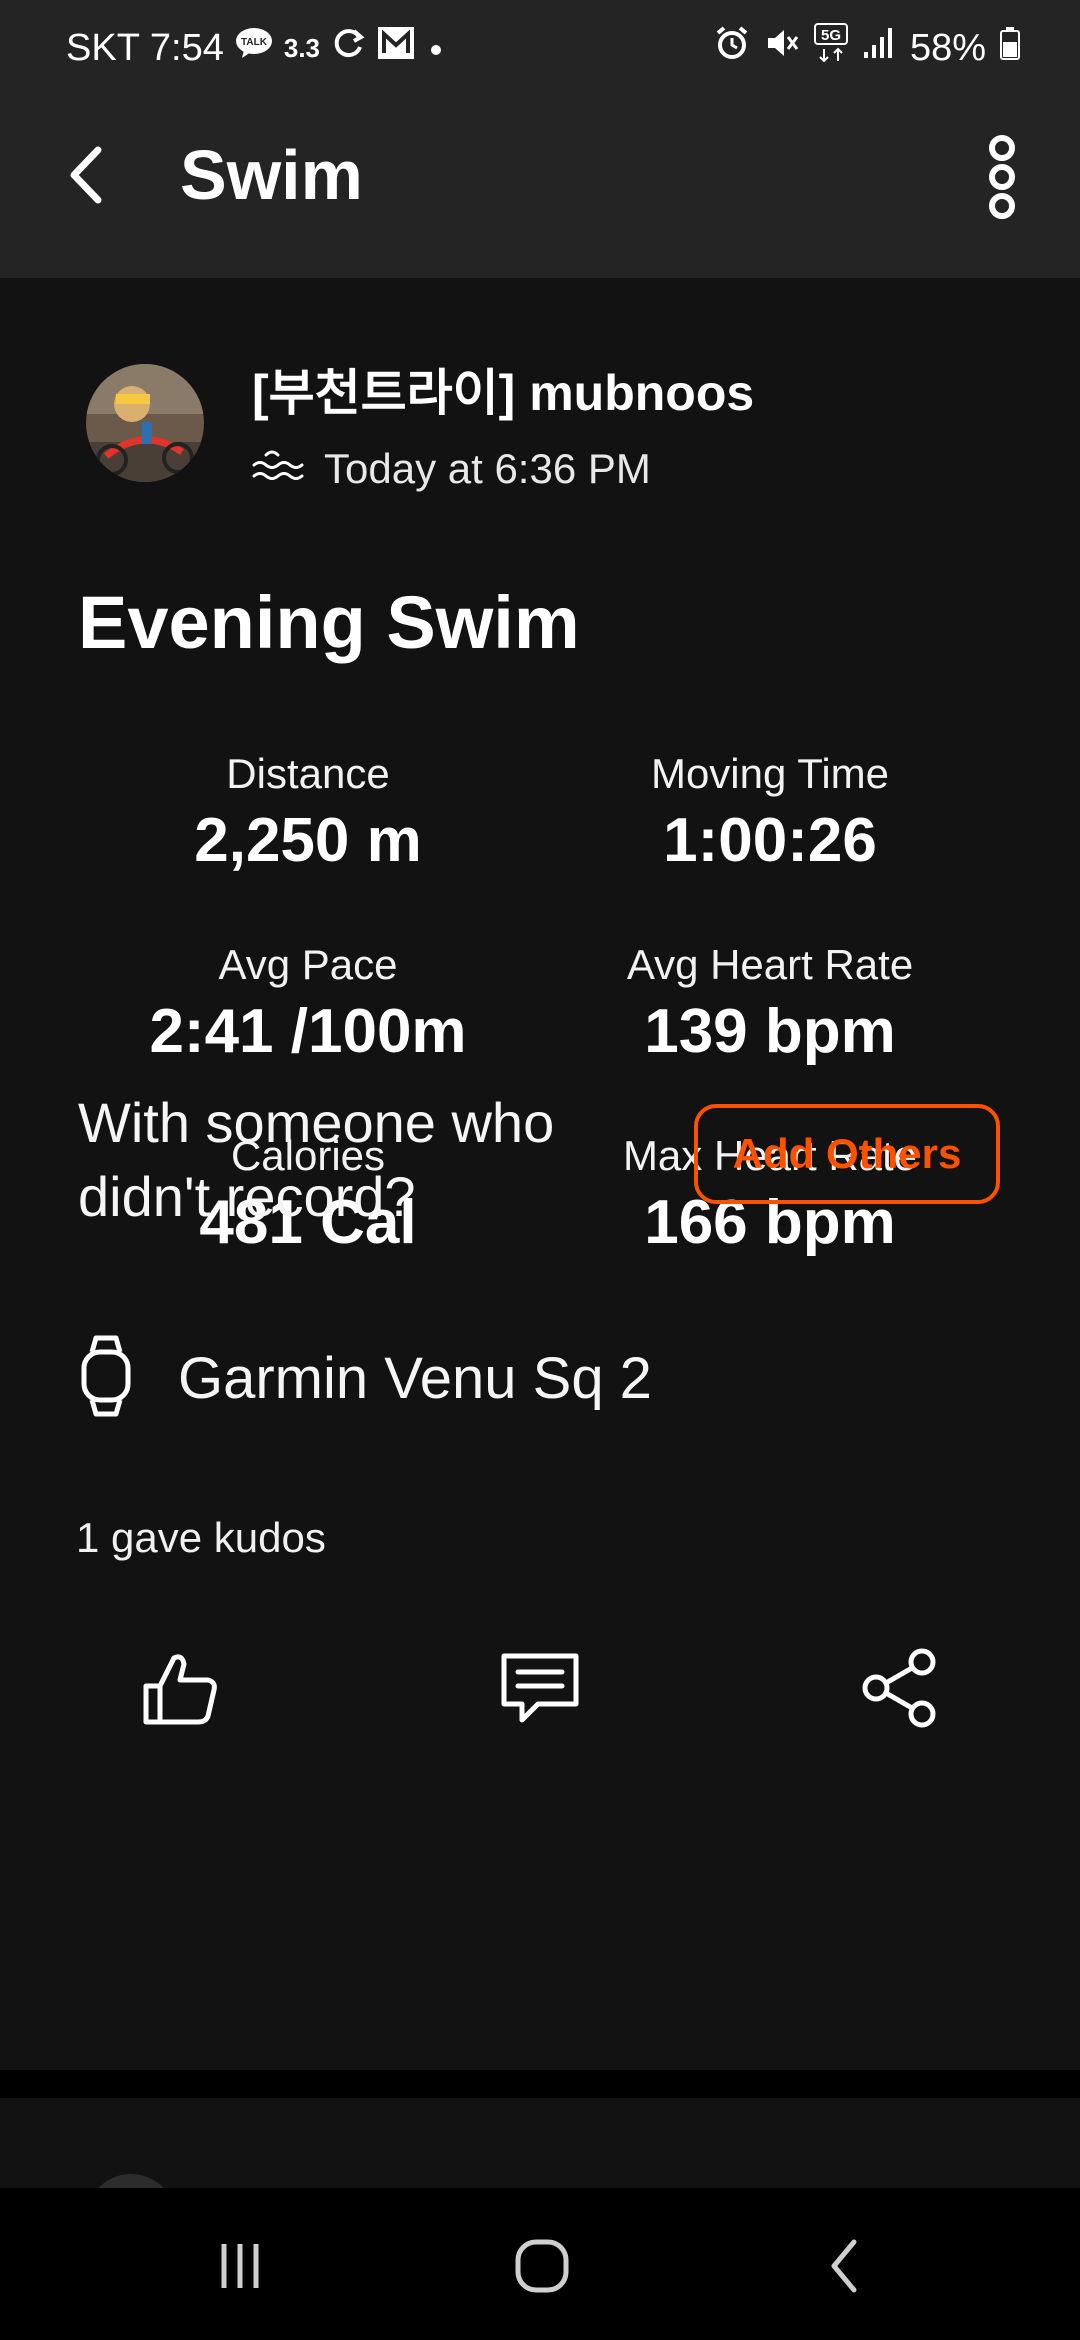  What do you see at coordinates (308, 964) in the screenshot?
I see `stat-label: Avg Pace` at bounding box center [308, 964].